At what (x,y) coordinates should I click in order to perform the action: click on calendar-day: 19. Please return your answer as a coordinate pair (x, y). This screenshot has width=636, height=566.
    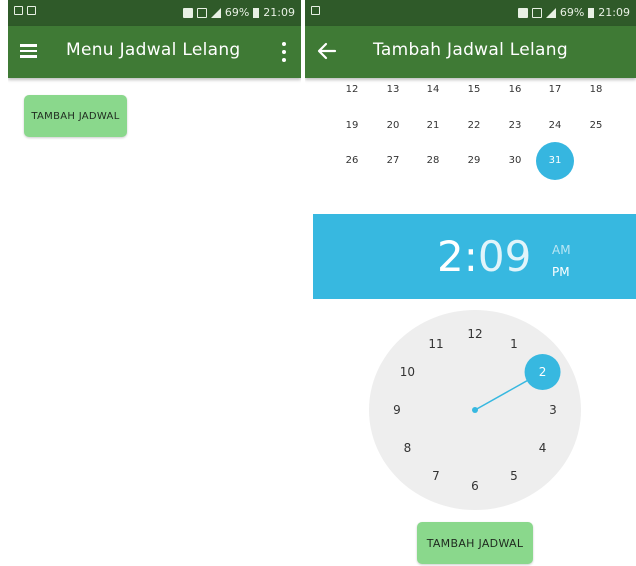
    Looking at the image, I should click on (352, 126).